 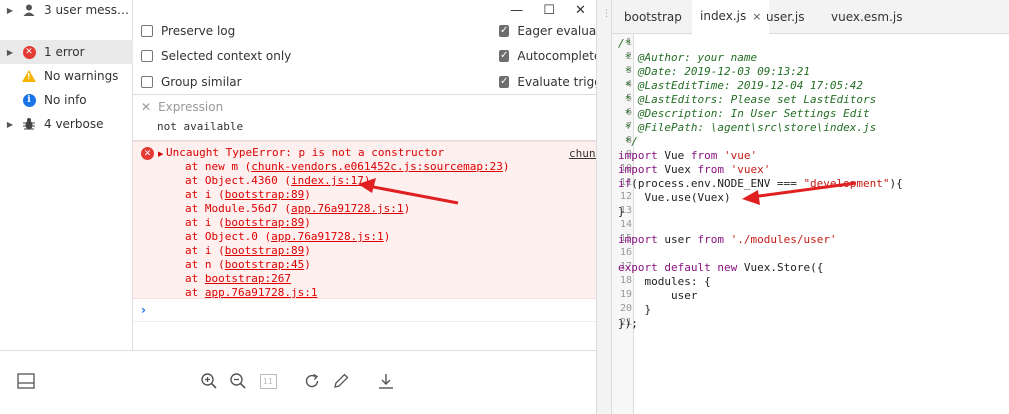 I want to click on tab-bootstrap: bootstrap, so click(x=653, y=17).